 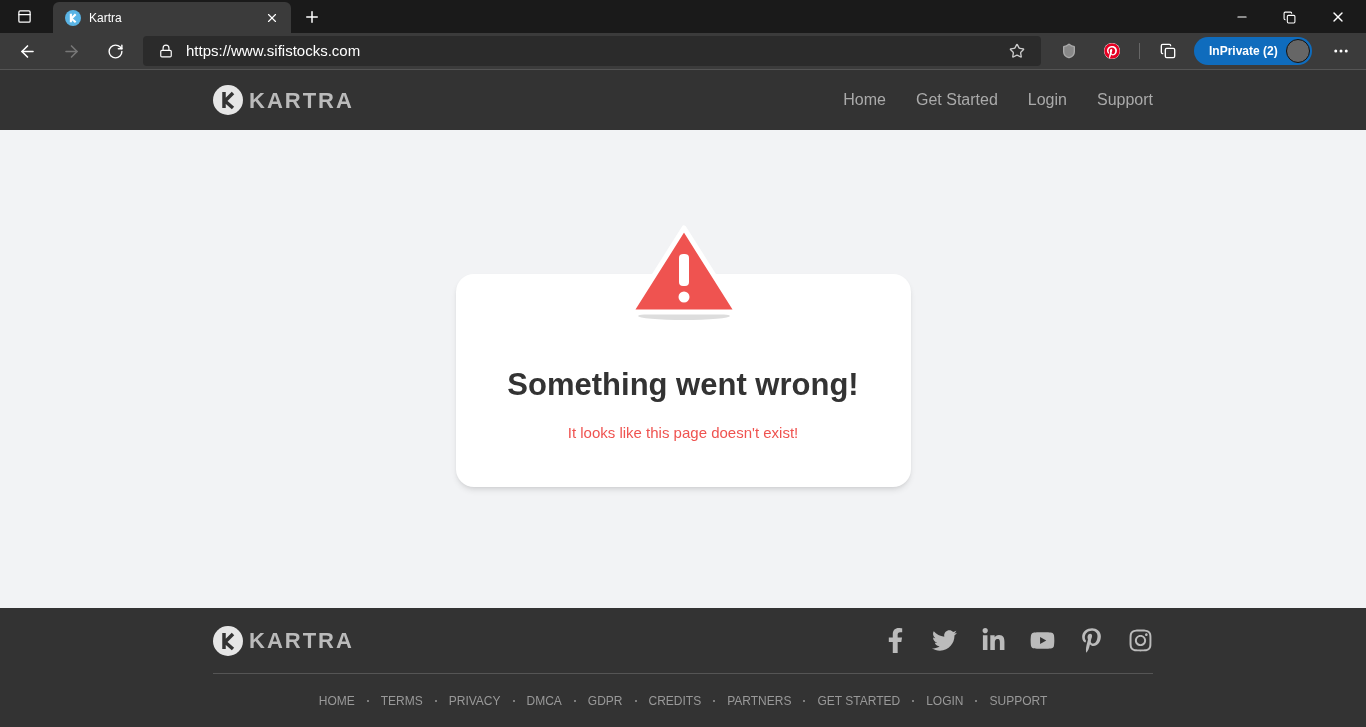 I want to click on tab-actions-icon, so click(x=24, y=16).